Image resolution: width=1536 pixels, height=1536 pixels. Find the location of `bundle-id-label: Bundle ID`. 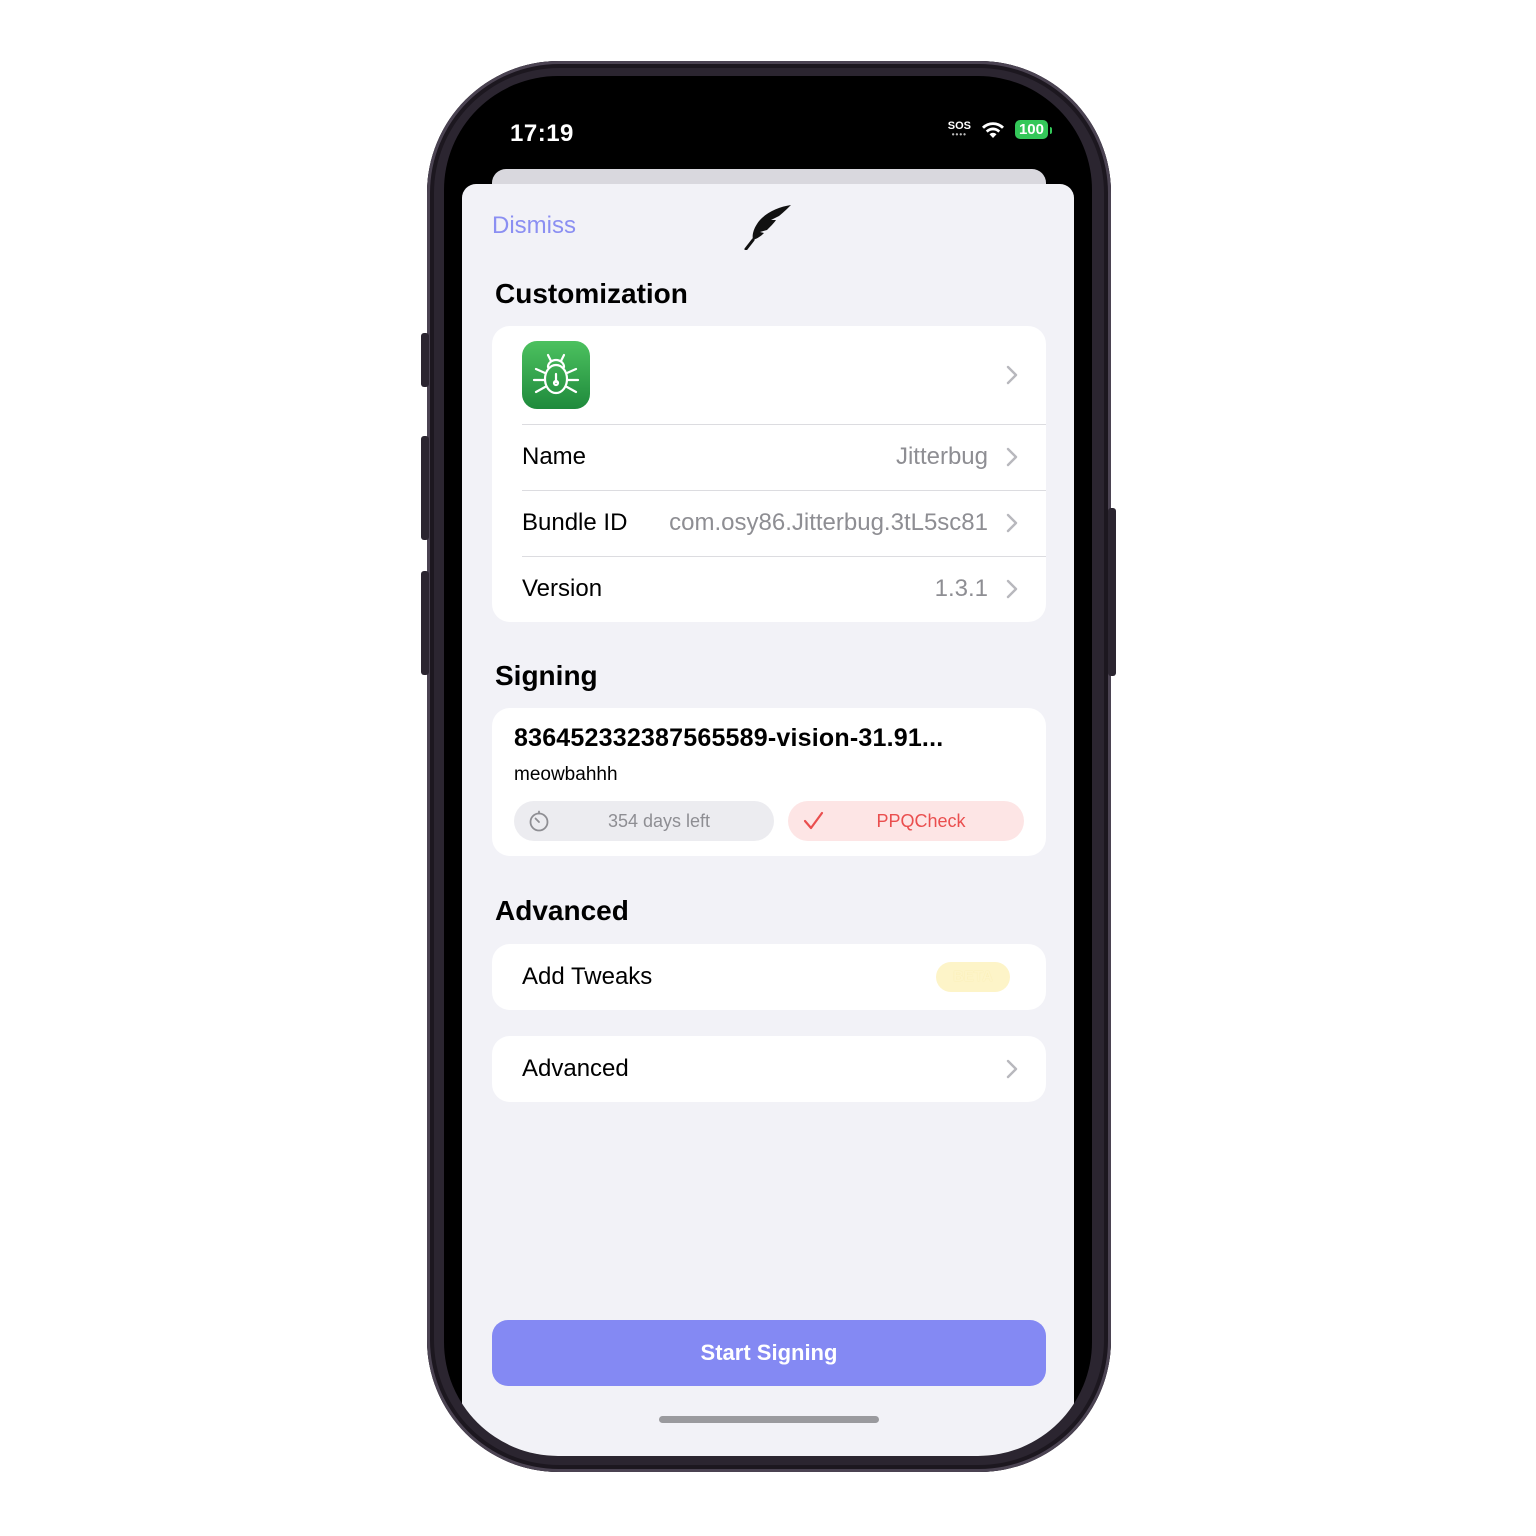

bundle-id-label: Bundle ID is located at coordinates (575, 522).